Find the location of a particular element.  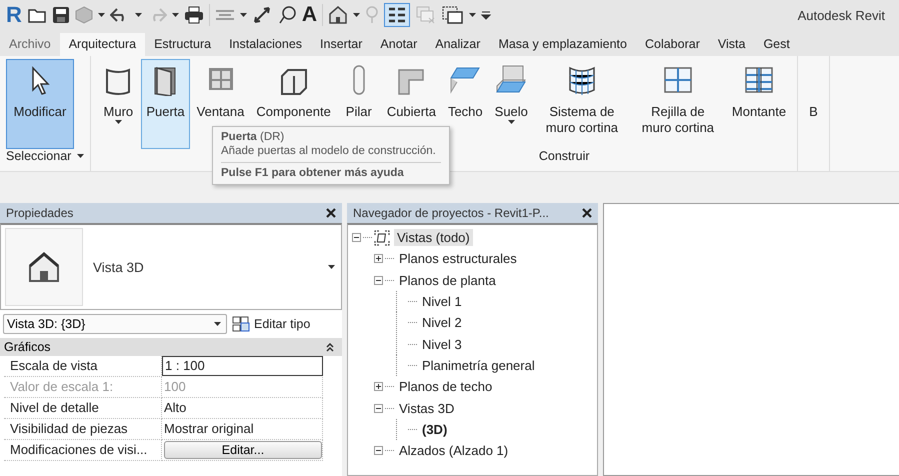

list-icon is located at coordinates (397, 15).